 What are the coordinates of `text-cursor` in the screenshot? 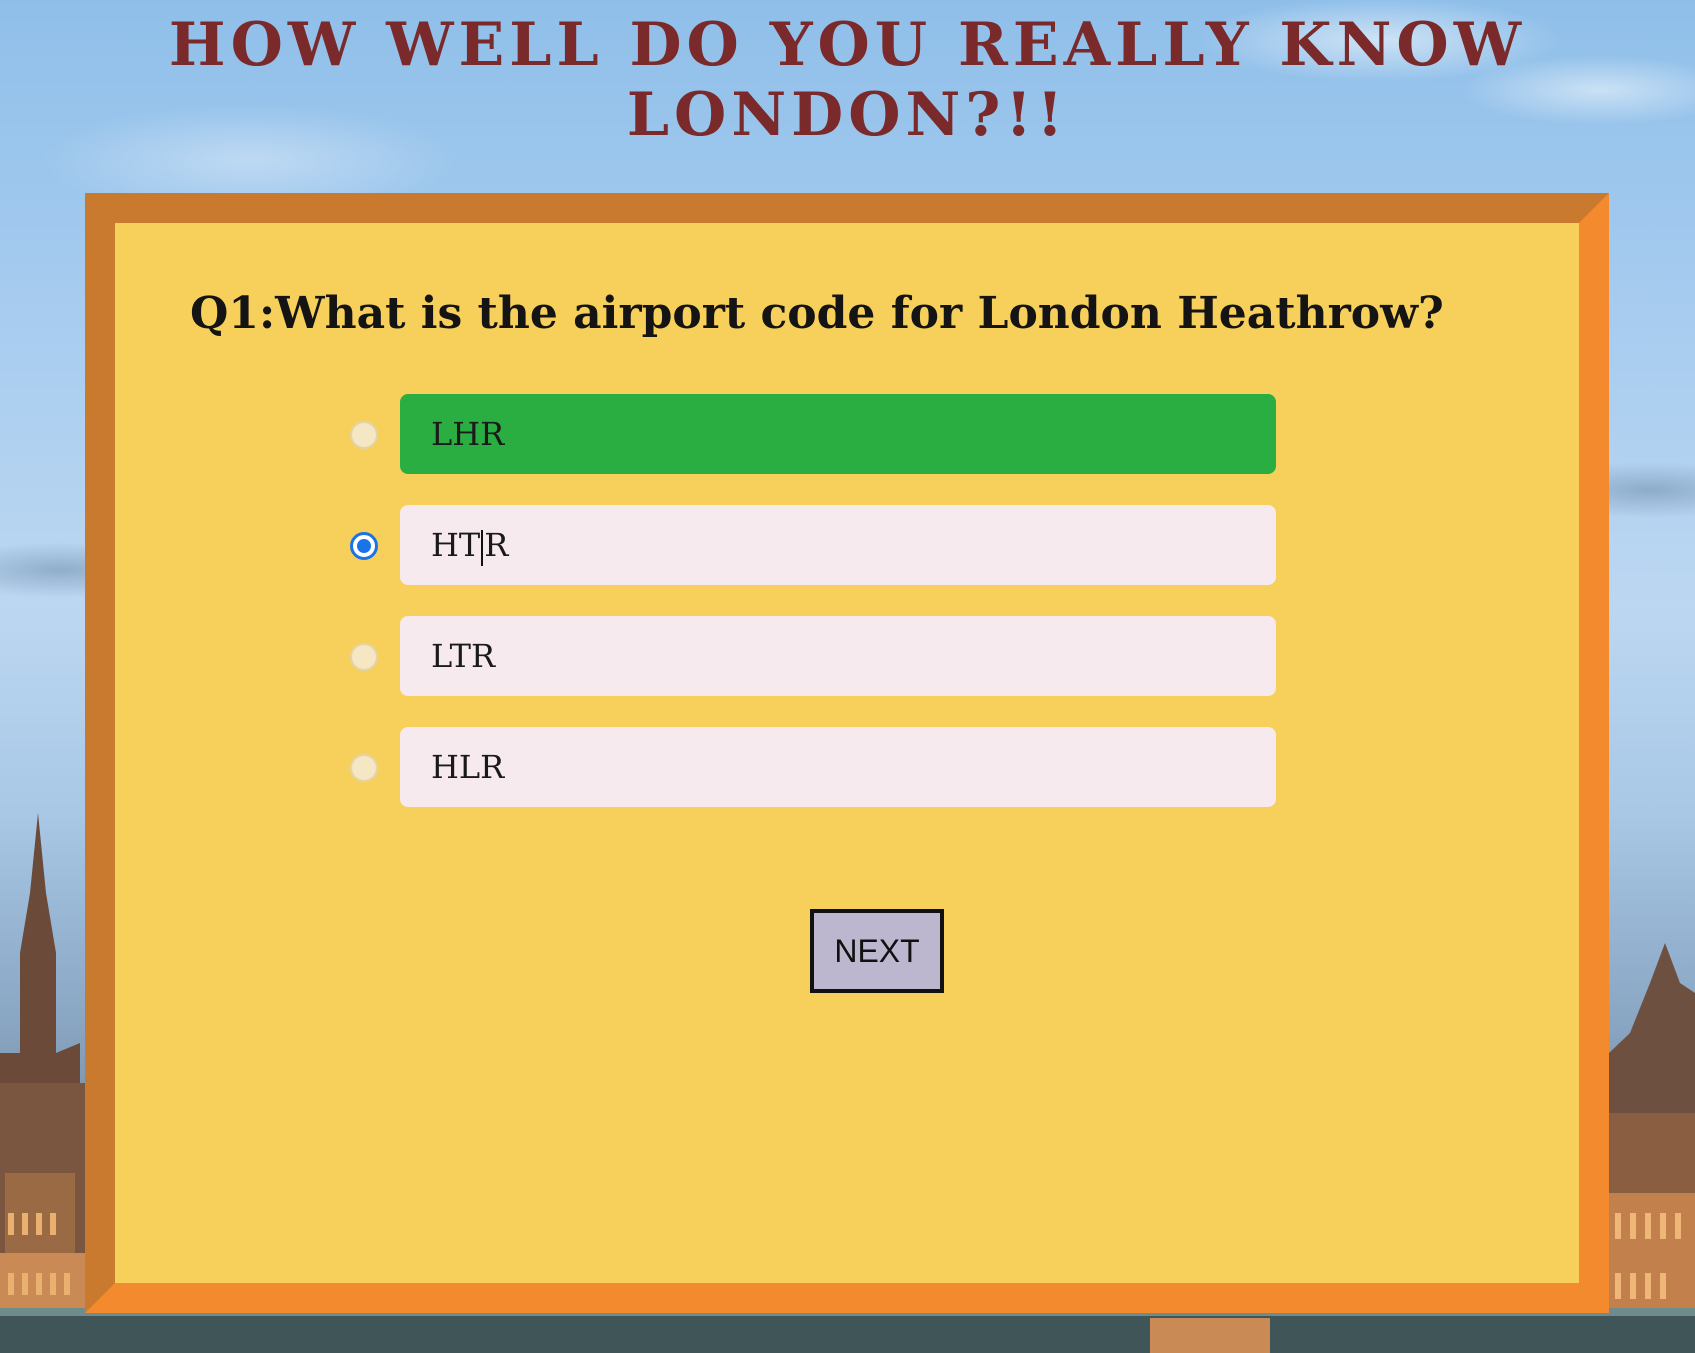 It's located at (482, 547).